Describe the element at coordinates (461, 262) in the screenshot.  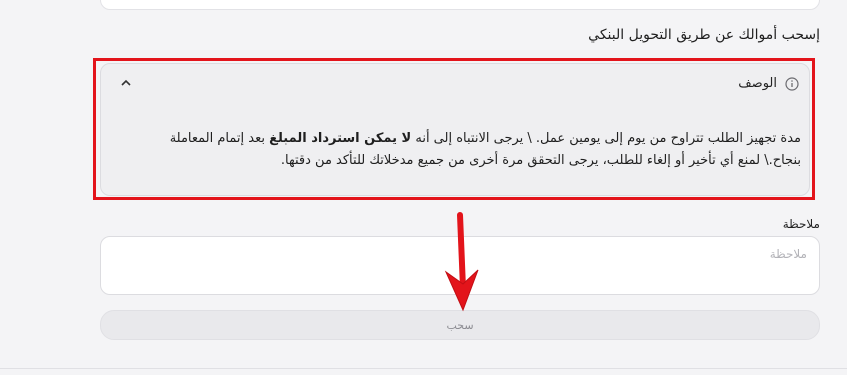
I see `annotation-arrow-icon` at that location.